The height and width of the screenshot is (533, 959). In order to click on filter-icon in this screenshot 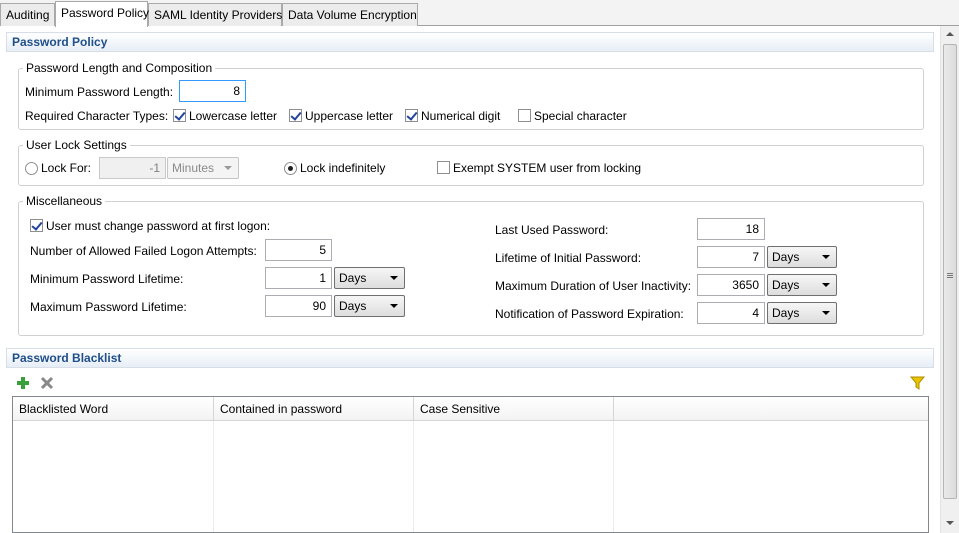, I will do `click(917, 383)`.